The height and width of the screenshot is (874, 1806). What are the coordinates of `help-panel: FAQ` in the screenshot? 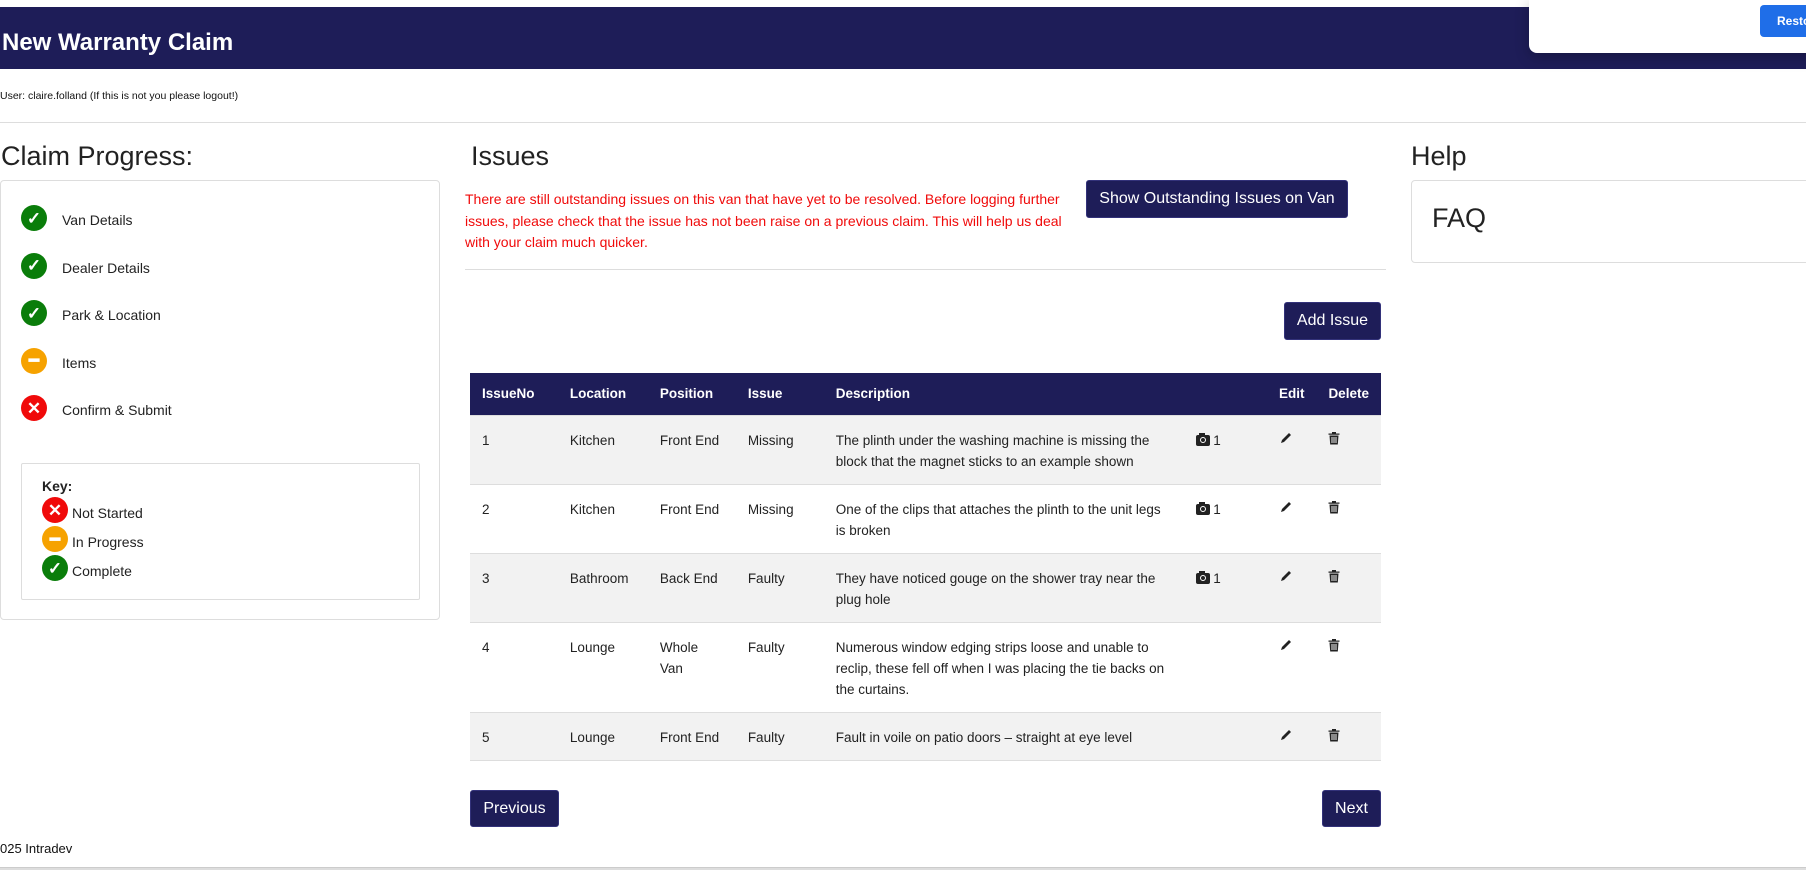 It's located at (1608, 221).